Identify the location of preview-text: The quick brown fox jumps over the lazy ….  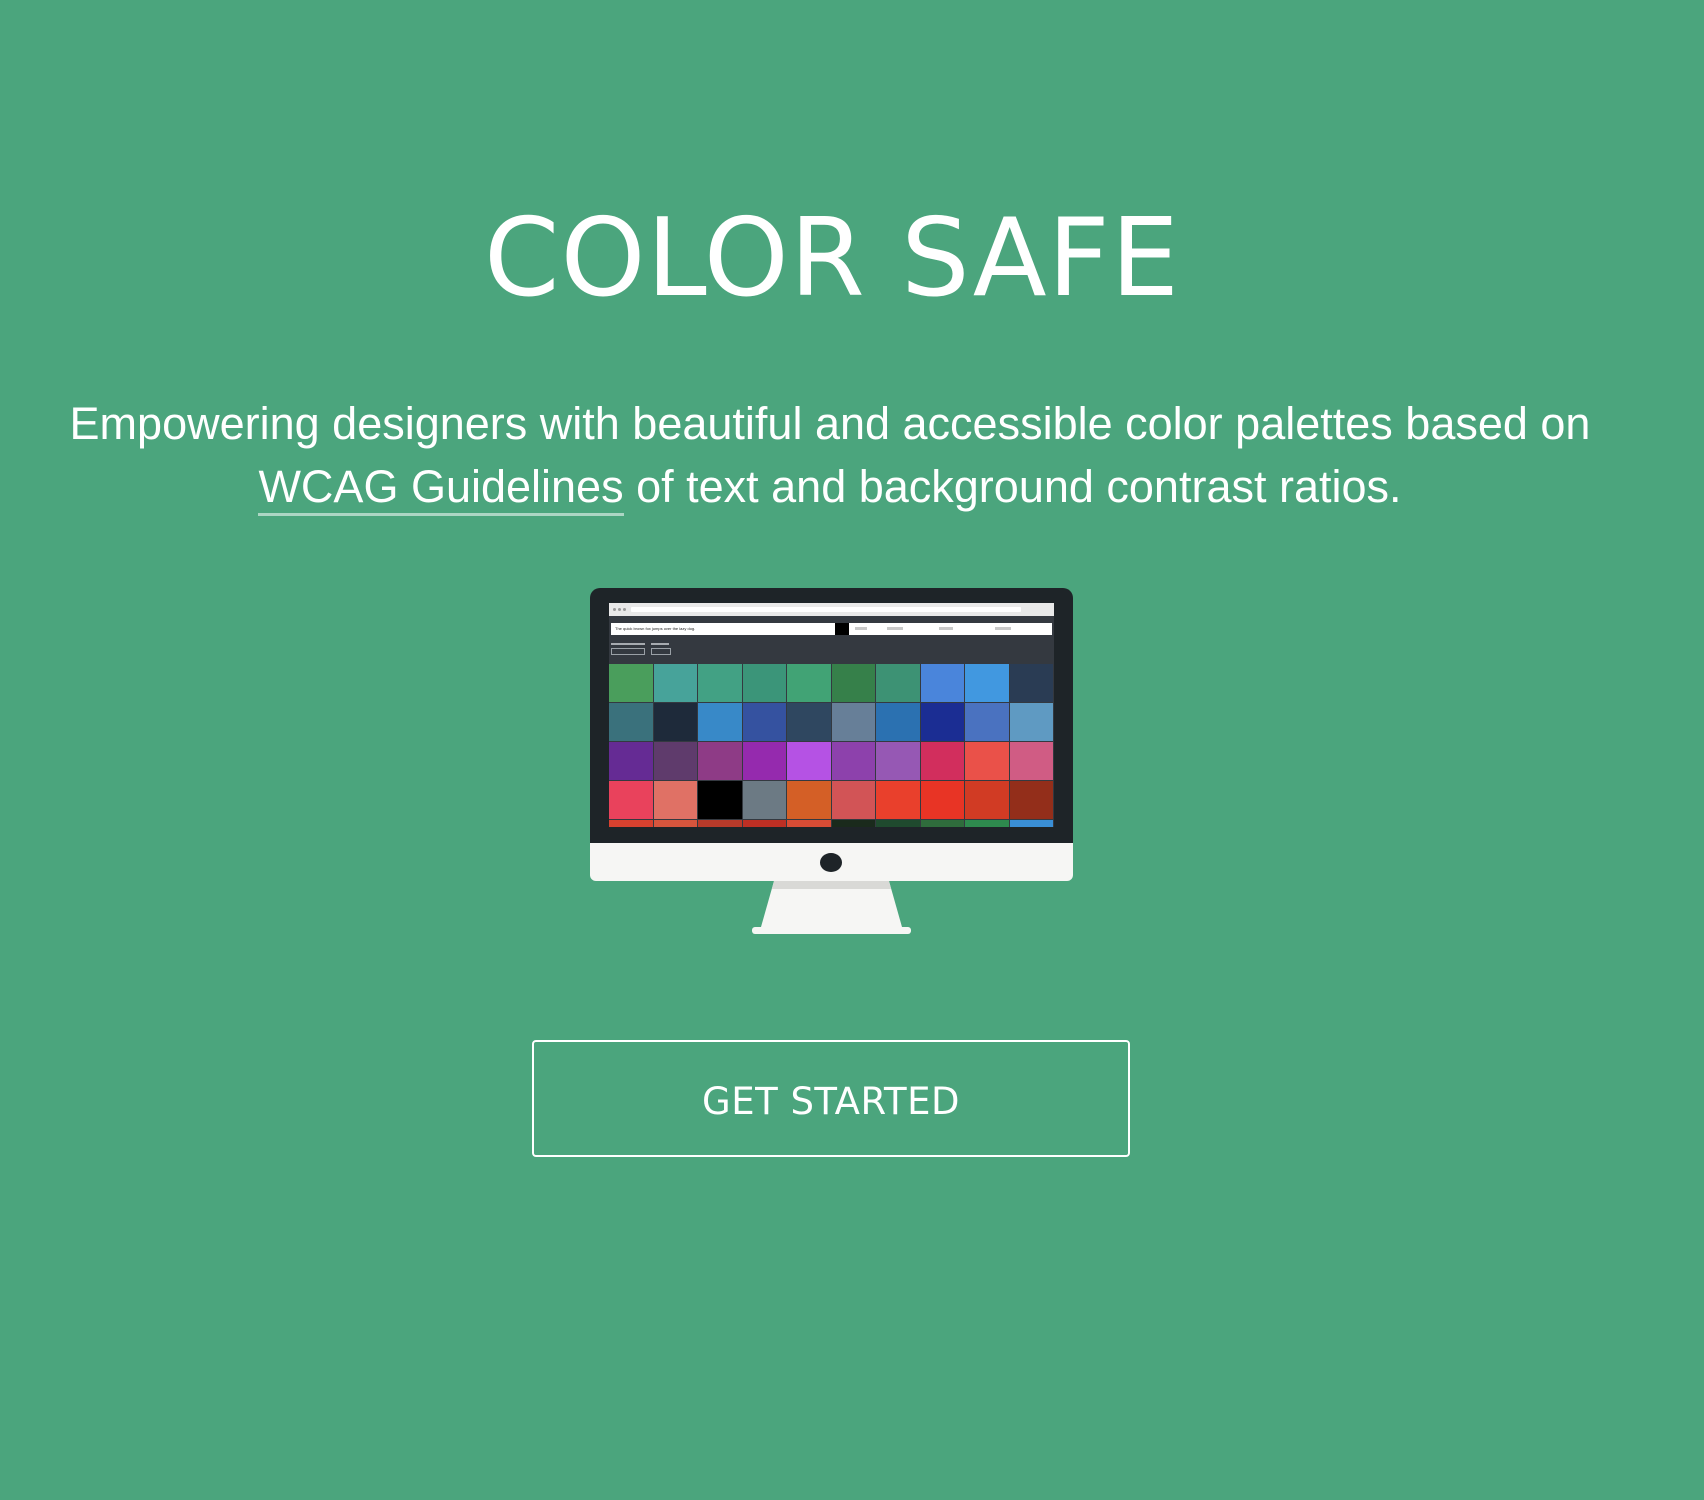
(655, 628).